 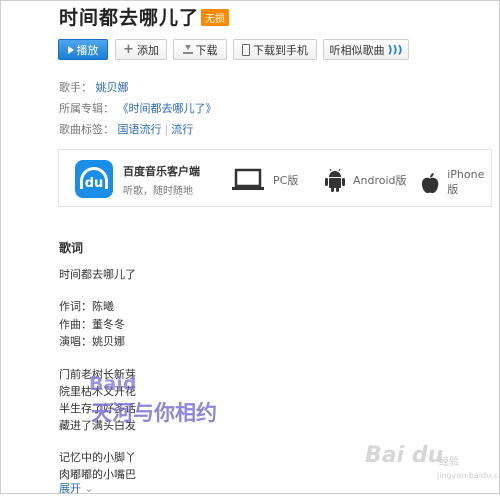 I want to click on tag-link: 国语流行, so click(x=140, y=129).